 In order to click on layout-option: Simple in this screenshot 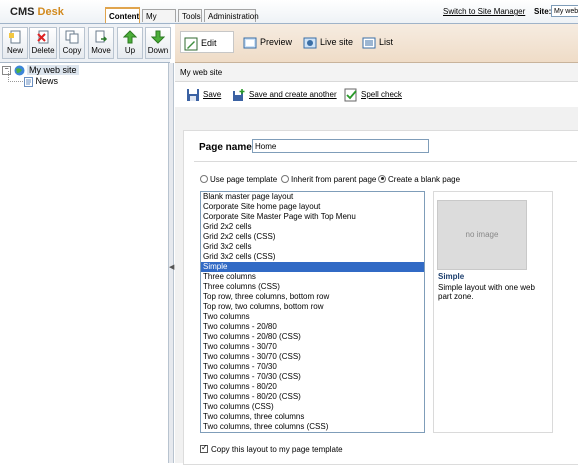, I will do `click(312, 267)`.